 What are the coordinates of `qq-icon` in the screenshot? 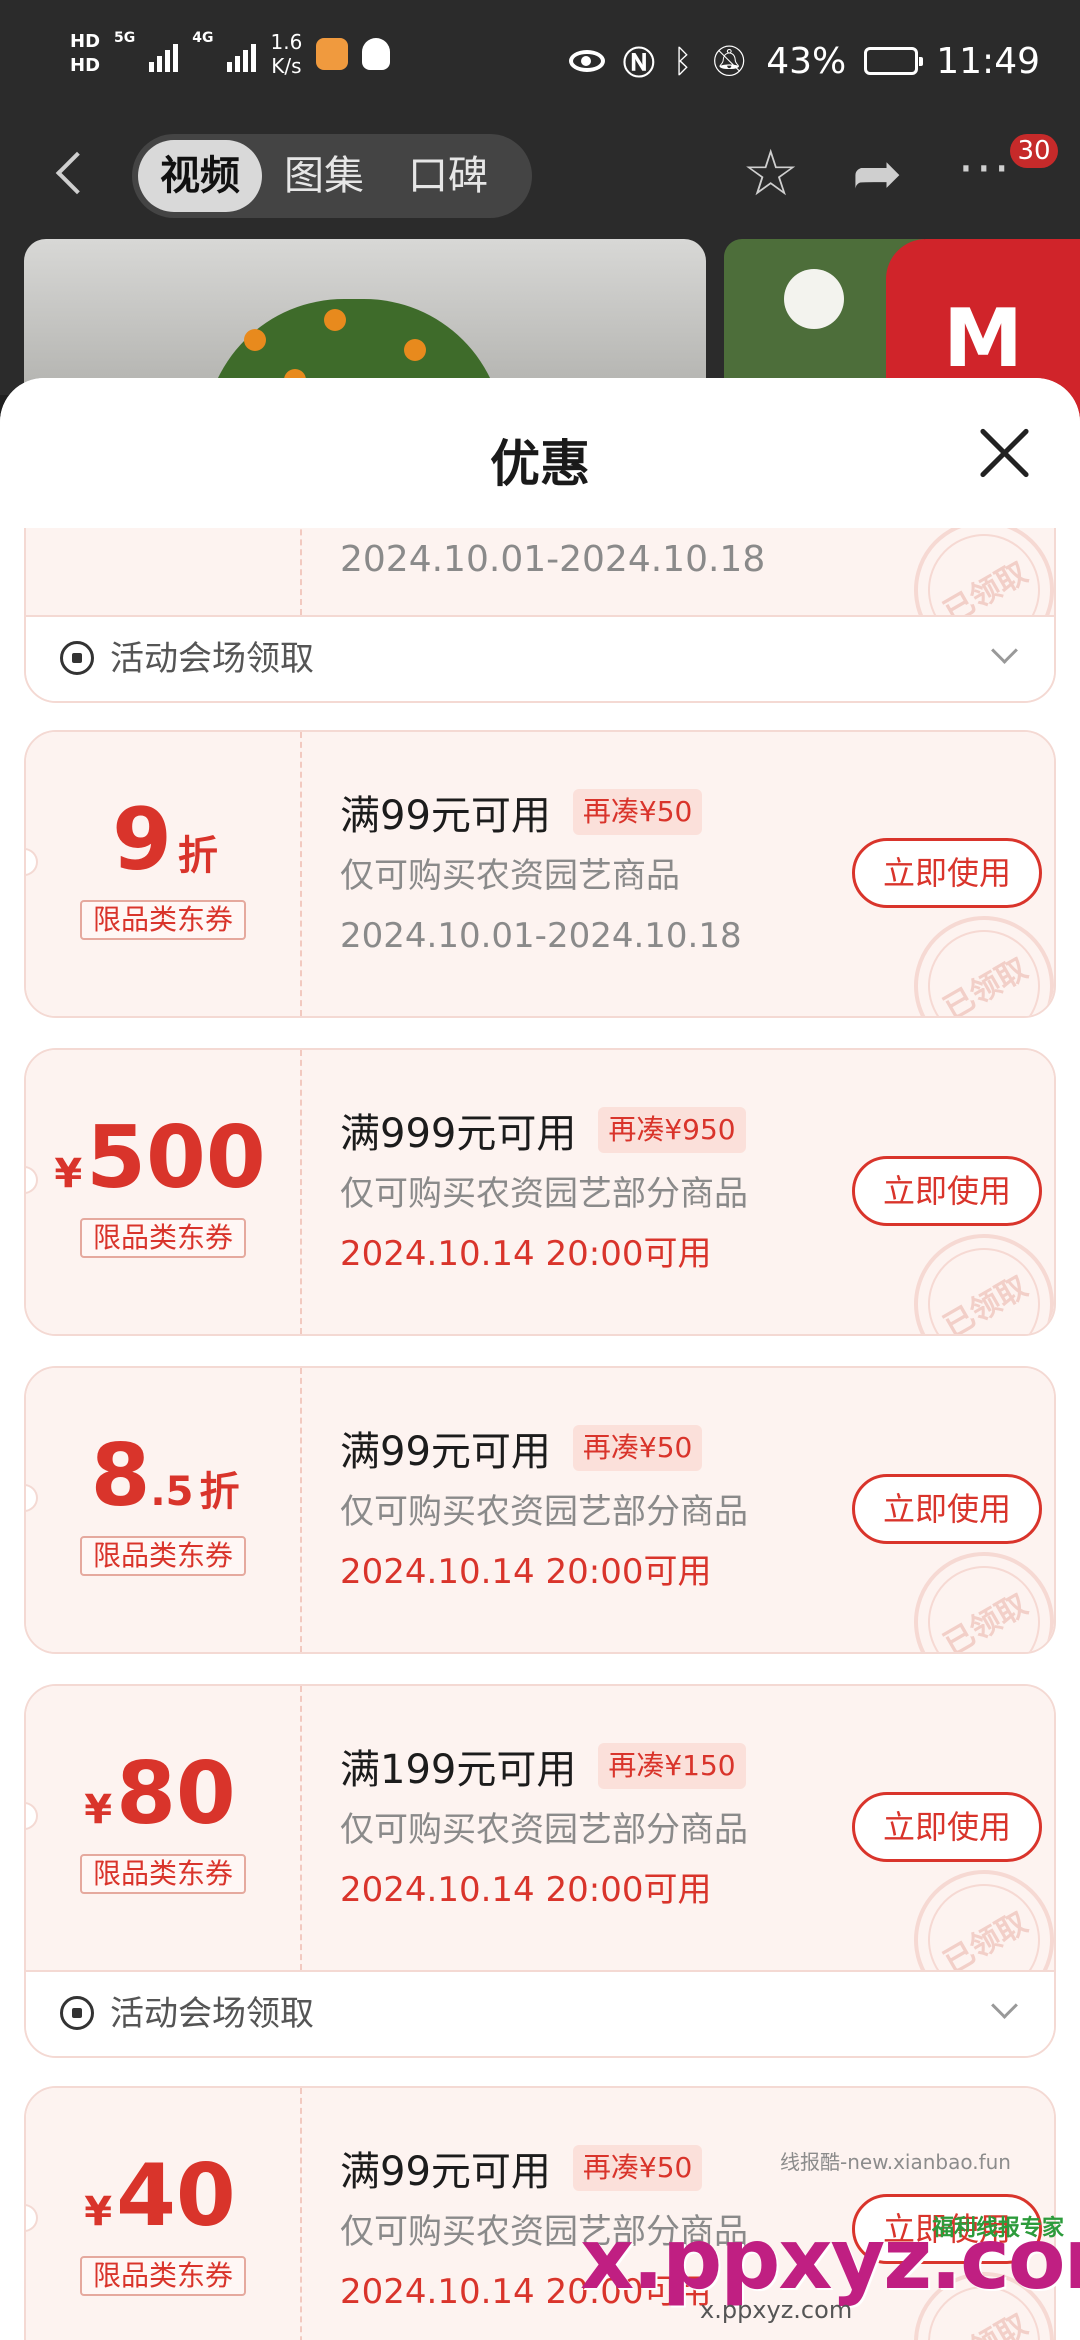 It's located at (376, 54).